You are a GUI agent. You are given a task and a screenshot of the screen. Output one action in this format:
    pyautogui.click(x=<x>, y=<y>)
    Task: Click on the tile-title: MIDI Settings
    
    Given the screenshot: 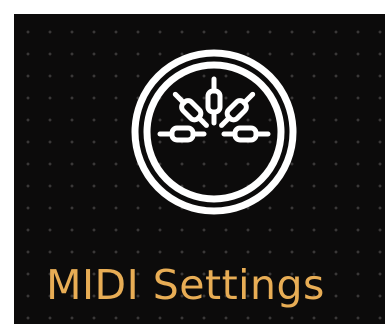 What is the action you would take?
    pyautogui.click(x=185, y=285)
    